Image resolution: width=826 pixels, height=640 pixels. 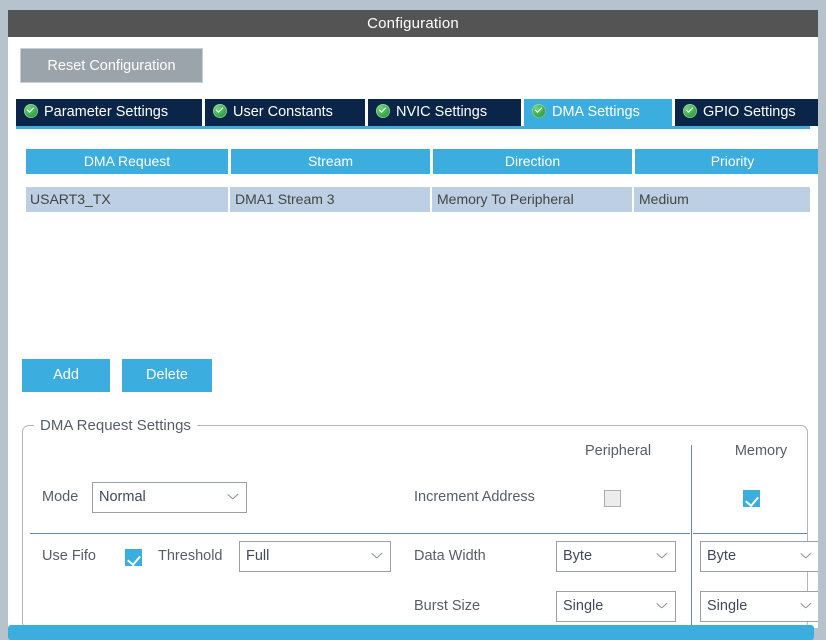 I want to click on column-header-direction: Direction, so click(x=532, y=161).